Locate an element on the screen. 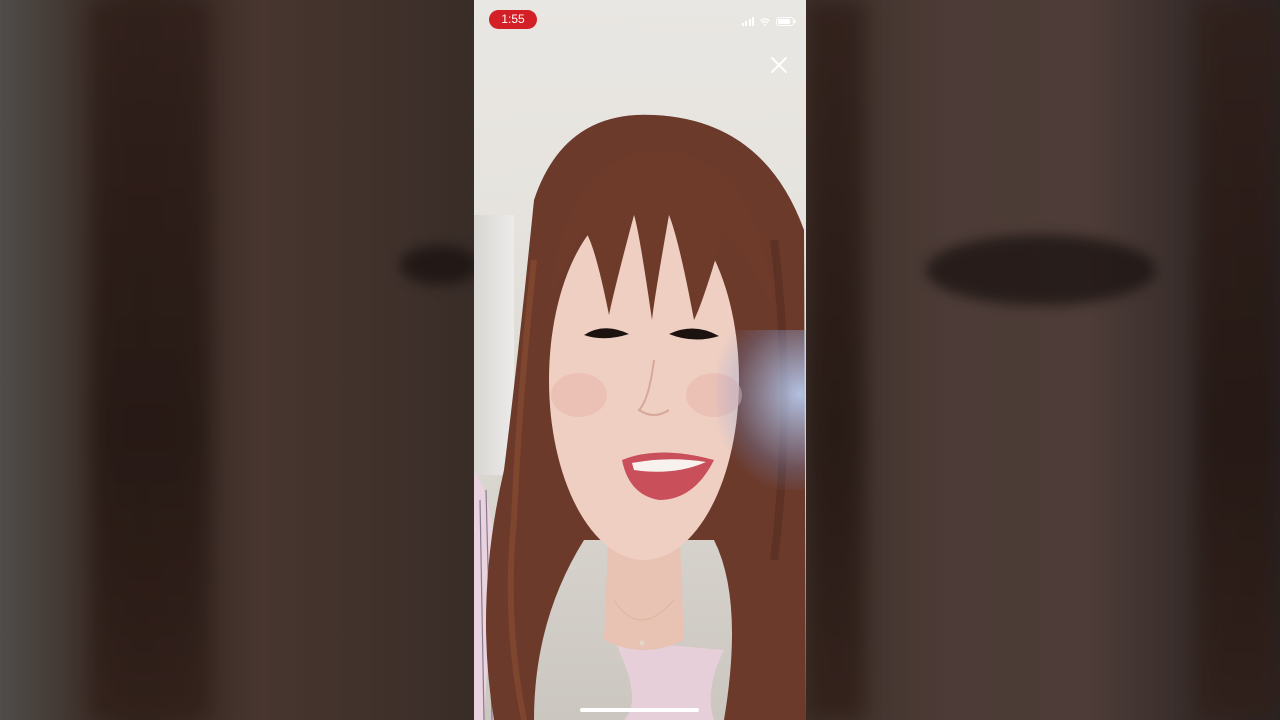 The width and height of the screenshot is (1280, 720). signal-icon is located at coordinates (747, 21).